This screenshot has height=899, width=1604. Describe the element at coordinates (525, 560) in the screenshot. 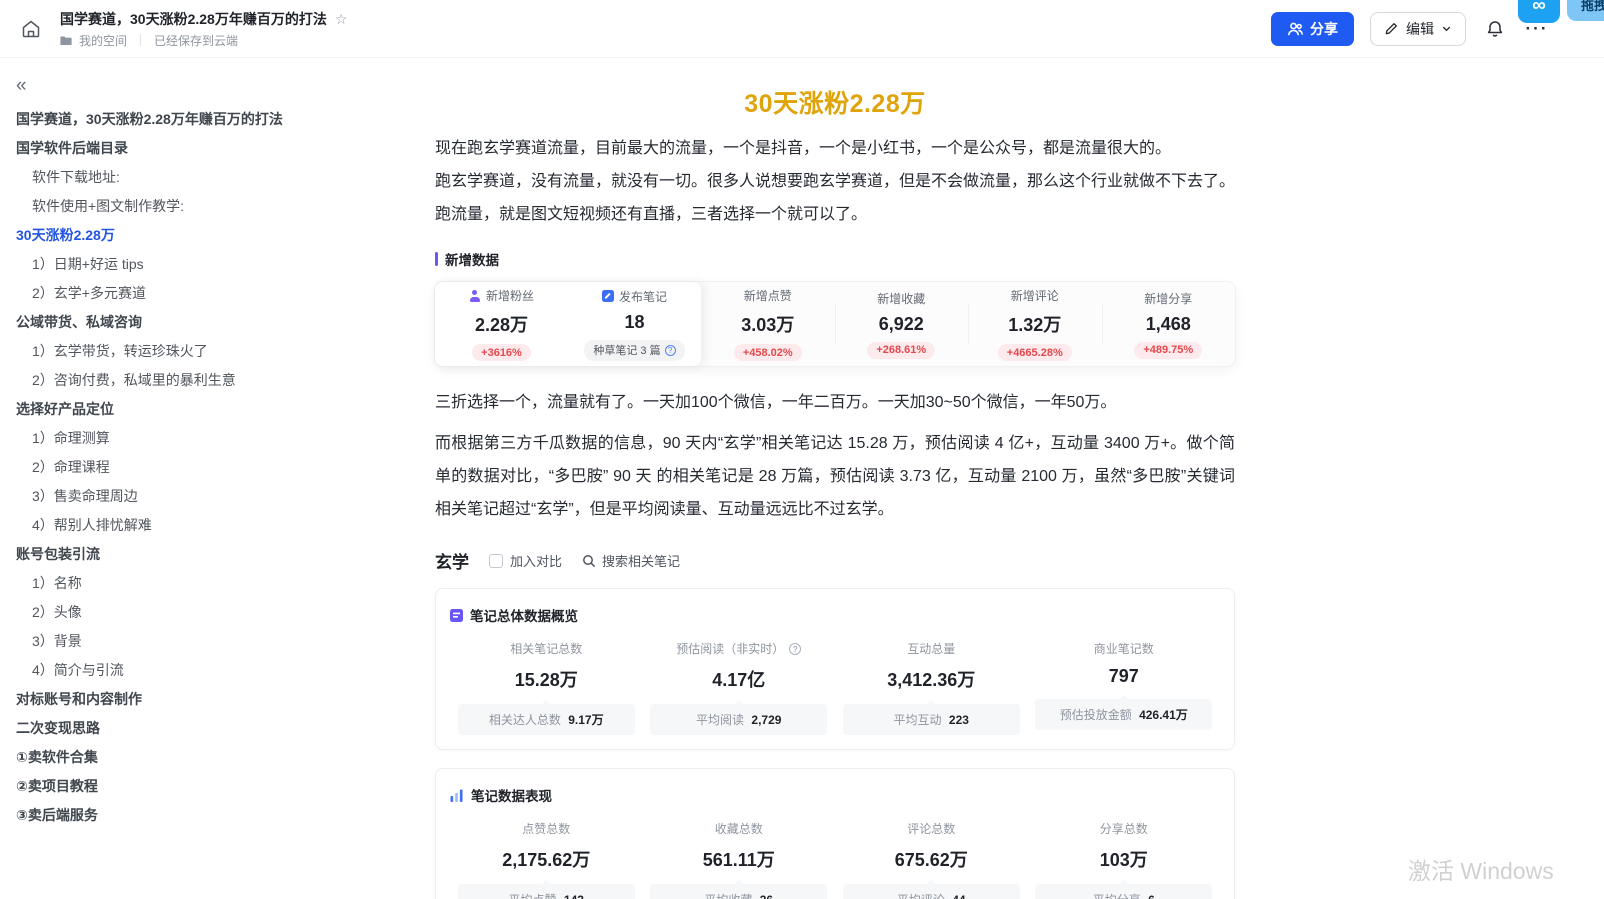

I see `compare-checkbox-group: 加入对比` at that location.